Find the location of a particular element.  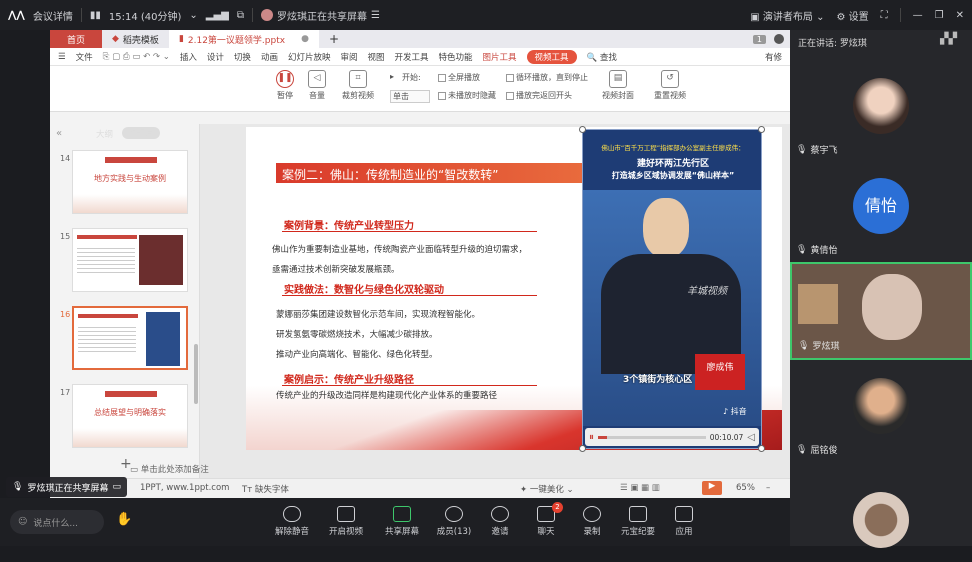

video-cover-button: ▤ 视频封面 is located at coordinates (618, 85).